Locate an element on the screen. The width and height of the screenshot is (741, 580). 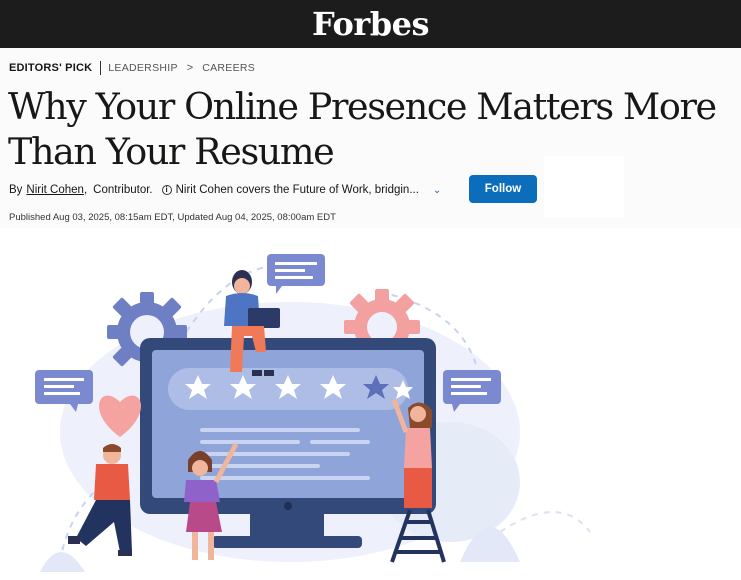
editors-pick-label: EDITORS' PICK is located at coordinates (51, 68).